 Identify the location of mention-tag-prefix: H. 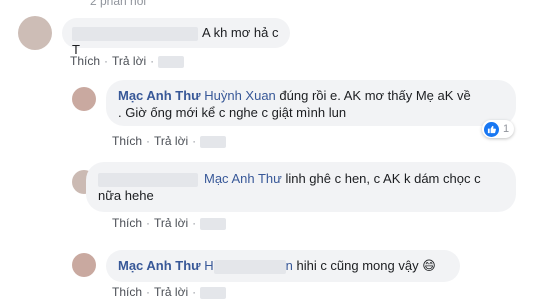
(208, 265).